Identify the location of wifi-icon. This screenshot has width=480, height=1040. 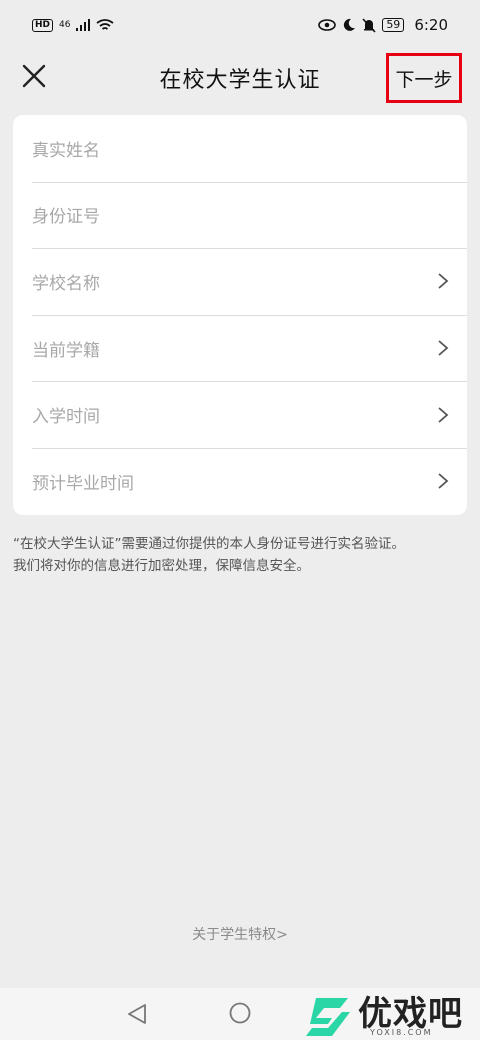
(105, 24).